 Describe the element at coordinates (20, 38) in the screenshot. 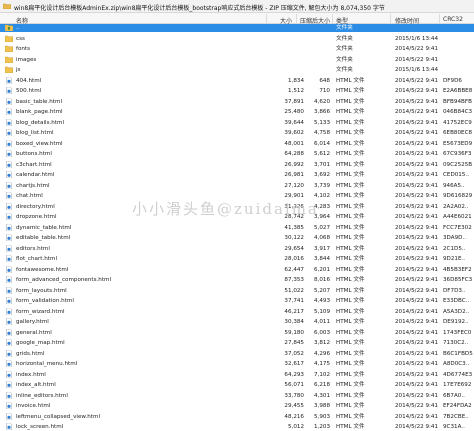

I see `file-name-cell: css` at that location.